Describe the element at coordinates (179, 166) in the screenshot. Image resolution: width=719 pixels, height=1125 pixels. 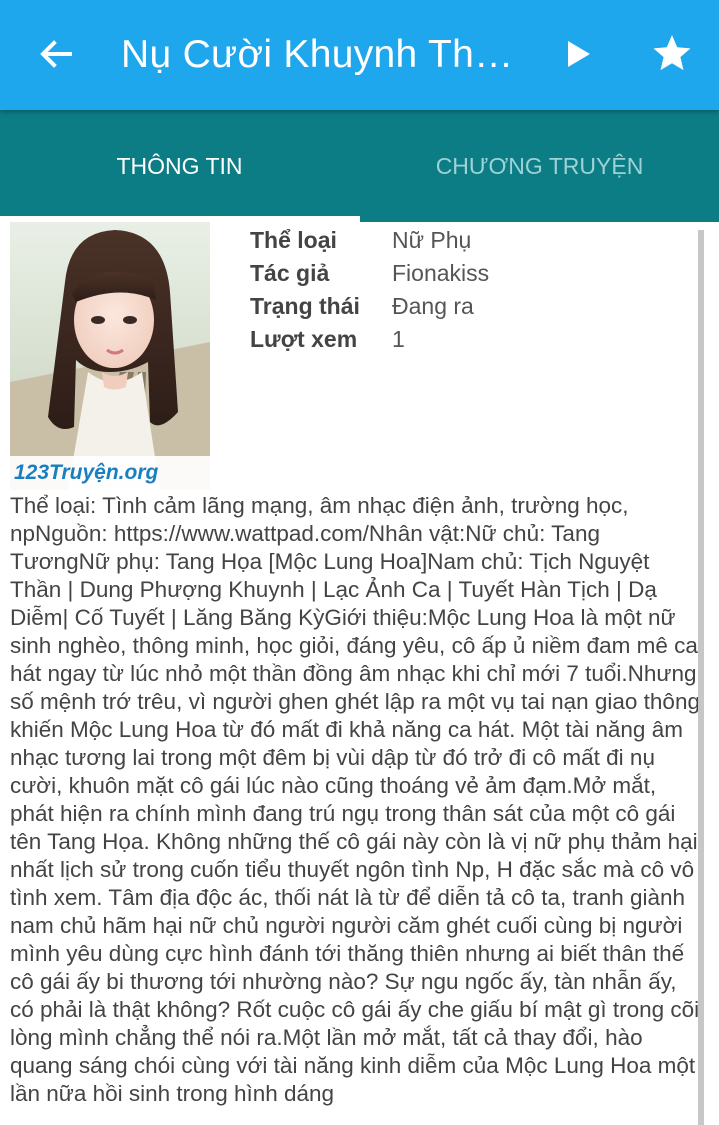
I see `tab-info: THÔNG TIN` at that location.